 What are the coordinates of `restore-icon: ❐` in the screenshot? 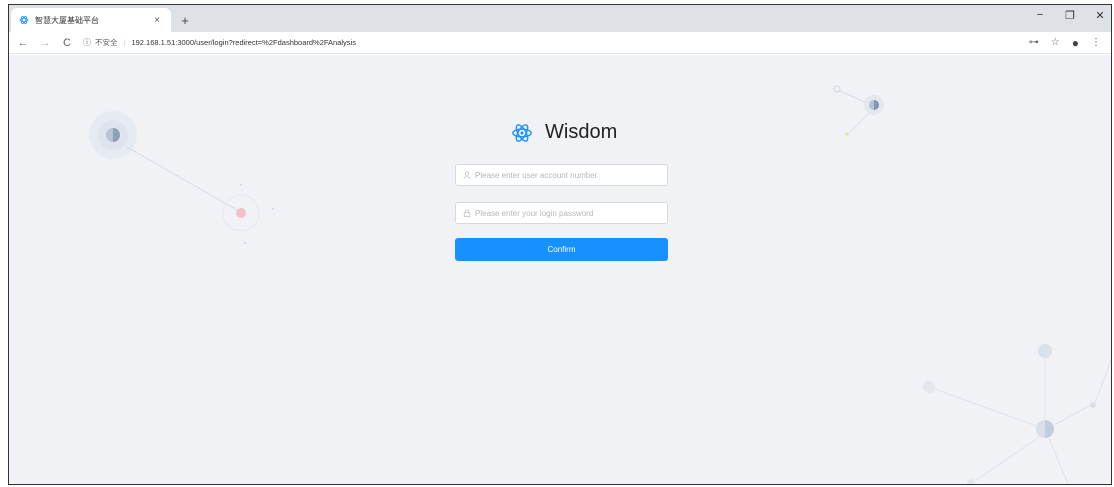 It's located at (1070, 15).